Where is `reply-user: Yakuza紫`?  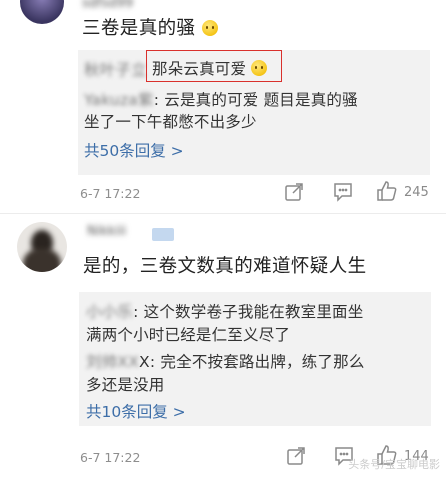
reply-user: Yakuza紫 is located at coordinates (119, 99).